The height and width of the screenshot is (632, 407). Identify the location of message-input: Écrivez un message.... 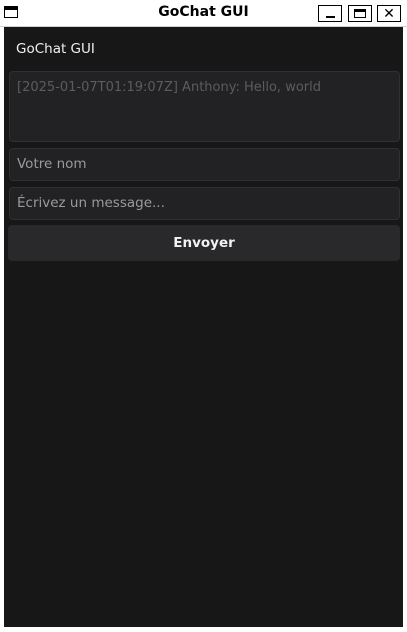
(204, 203).